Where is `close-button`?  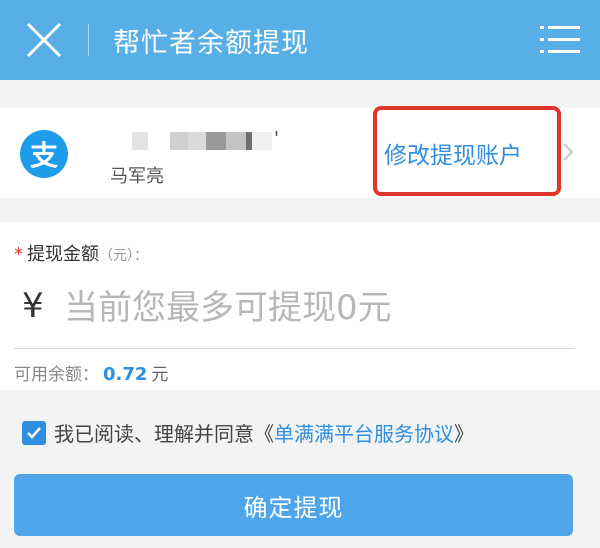 close-button is located at coordinates (44, 40).